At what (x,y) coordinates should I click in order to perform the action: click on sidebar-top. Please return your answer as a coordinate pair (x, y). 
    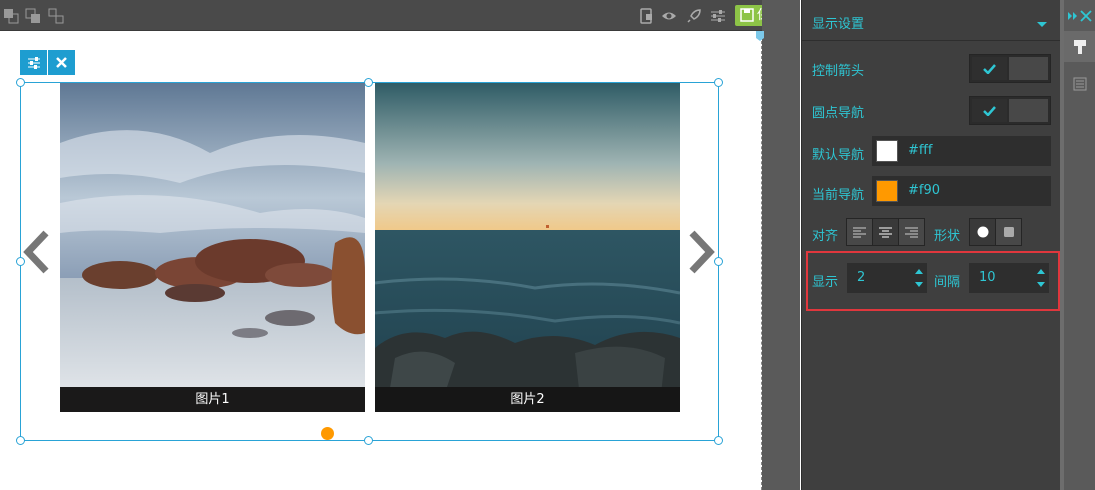
    Looking at the image, I should click on (1079, 15).